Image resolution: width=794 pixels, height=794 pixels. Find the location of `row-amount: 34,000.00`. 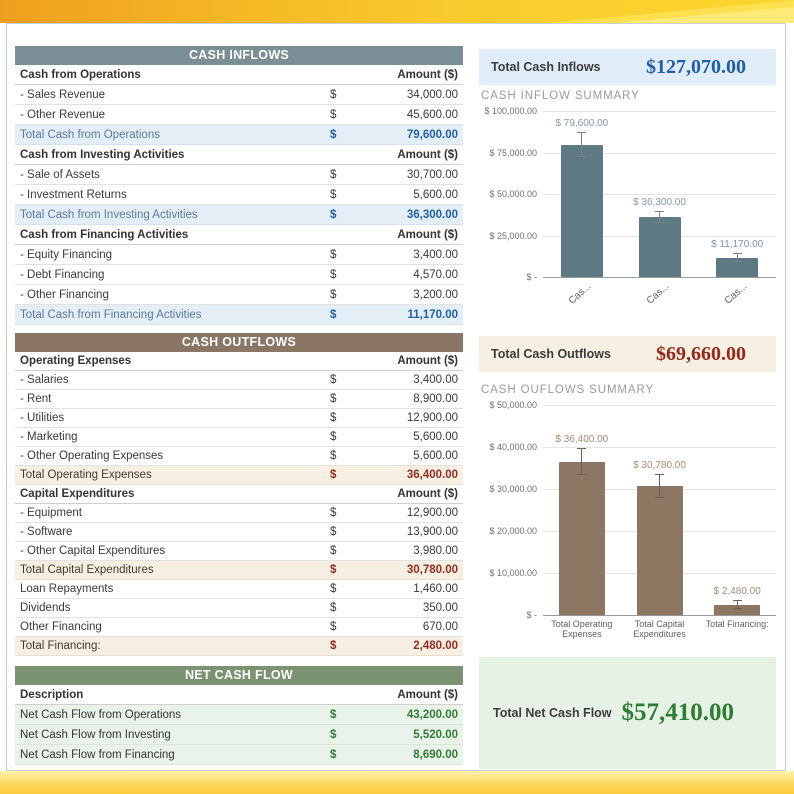

row-amount: 34,000.00 is located at coordinates (432, 94).